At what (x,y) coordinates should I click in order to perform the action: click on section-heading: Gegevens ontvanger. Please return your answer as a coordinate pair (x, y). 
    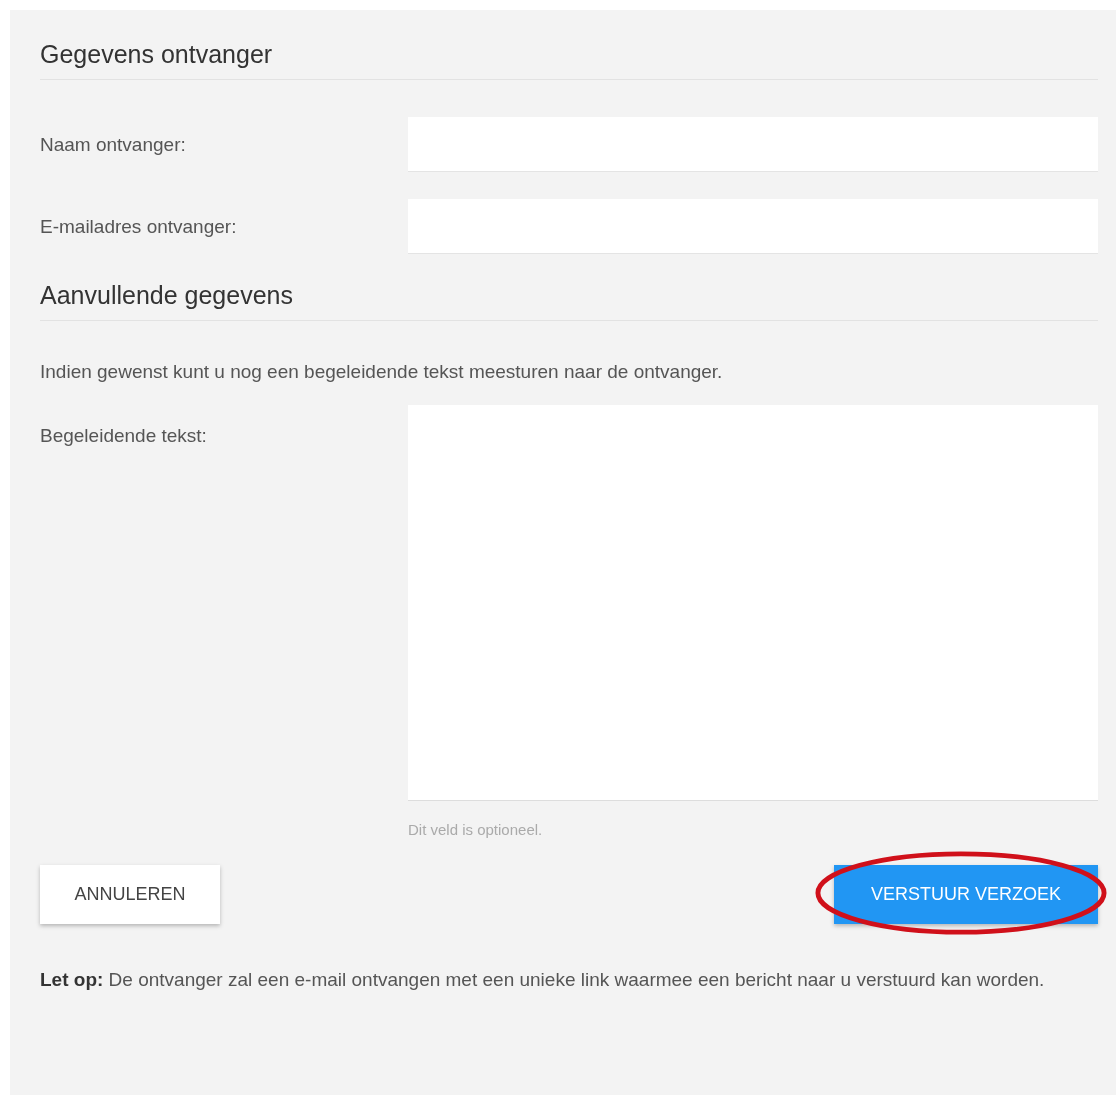
    Looking at the image, I should click on (569, 60).